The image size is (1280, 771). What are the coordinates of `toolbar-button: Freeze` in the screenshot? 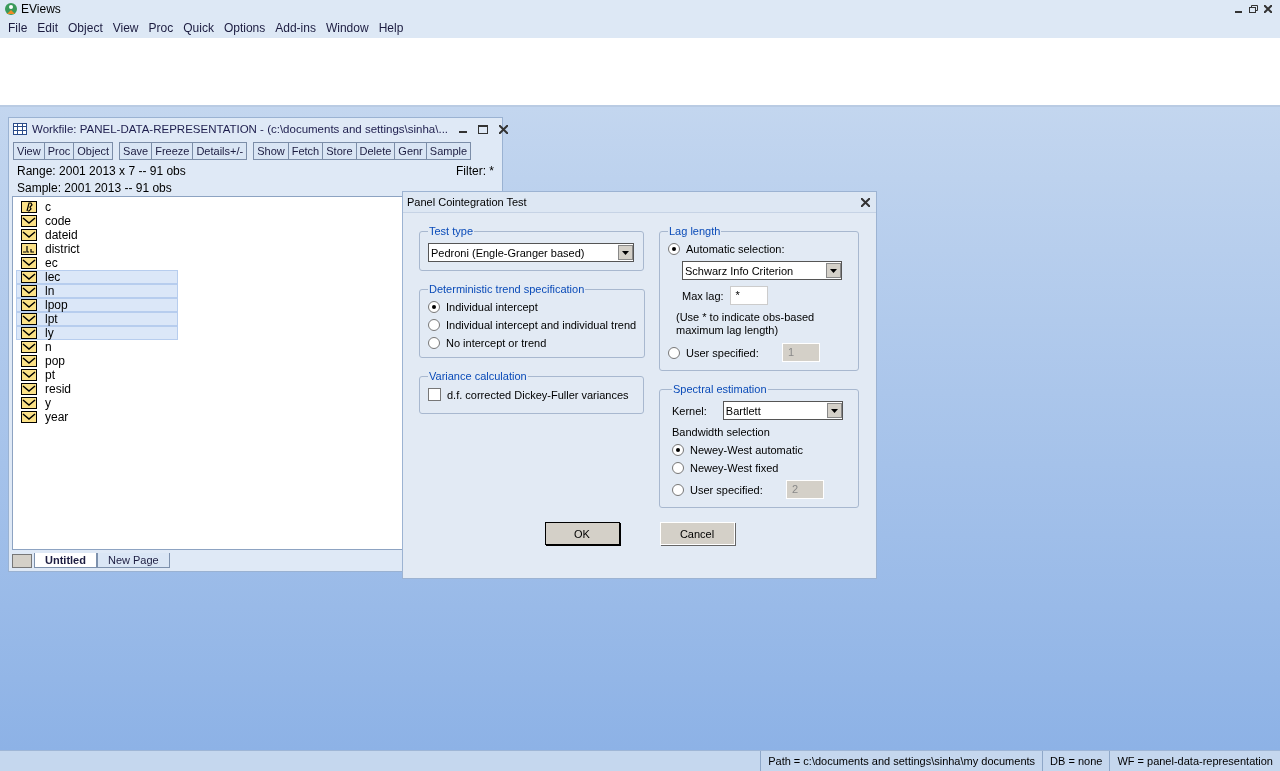 It's located at (173, 151).